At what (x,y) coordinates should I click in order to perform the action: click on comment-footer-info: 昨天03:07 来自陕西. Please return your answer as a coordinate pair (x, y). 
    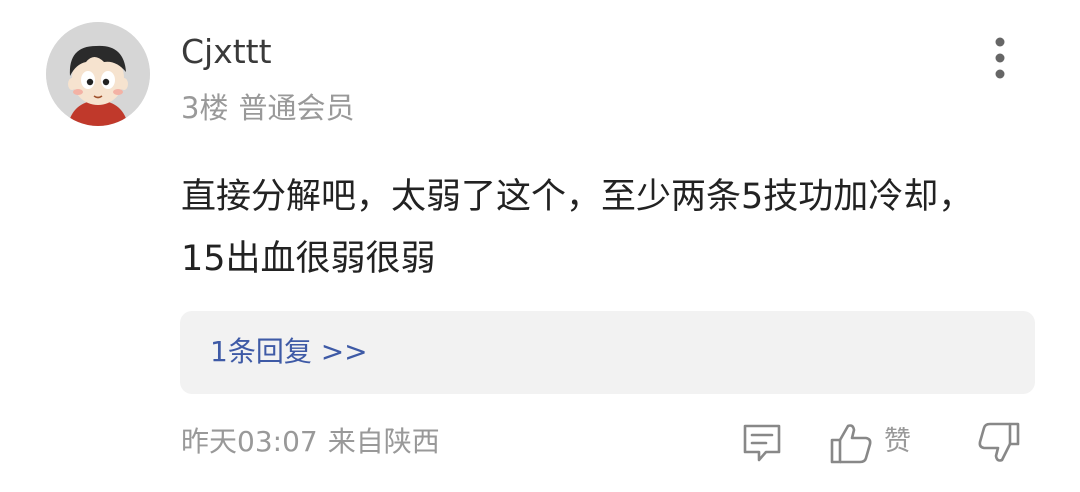
    Looking at the image, I should click on (310, 442).